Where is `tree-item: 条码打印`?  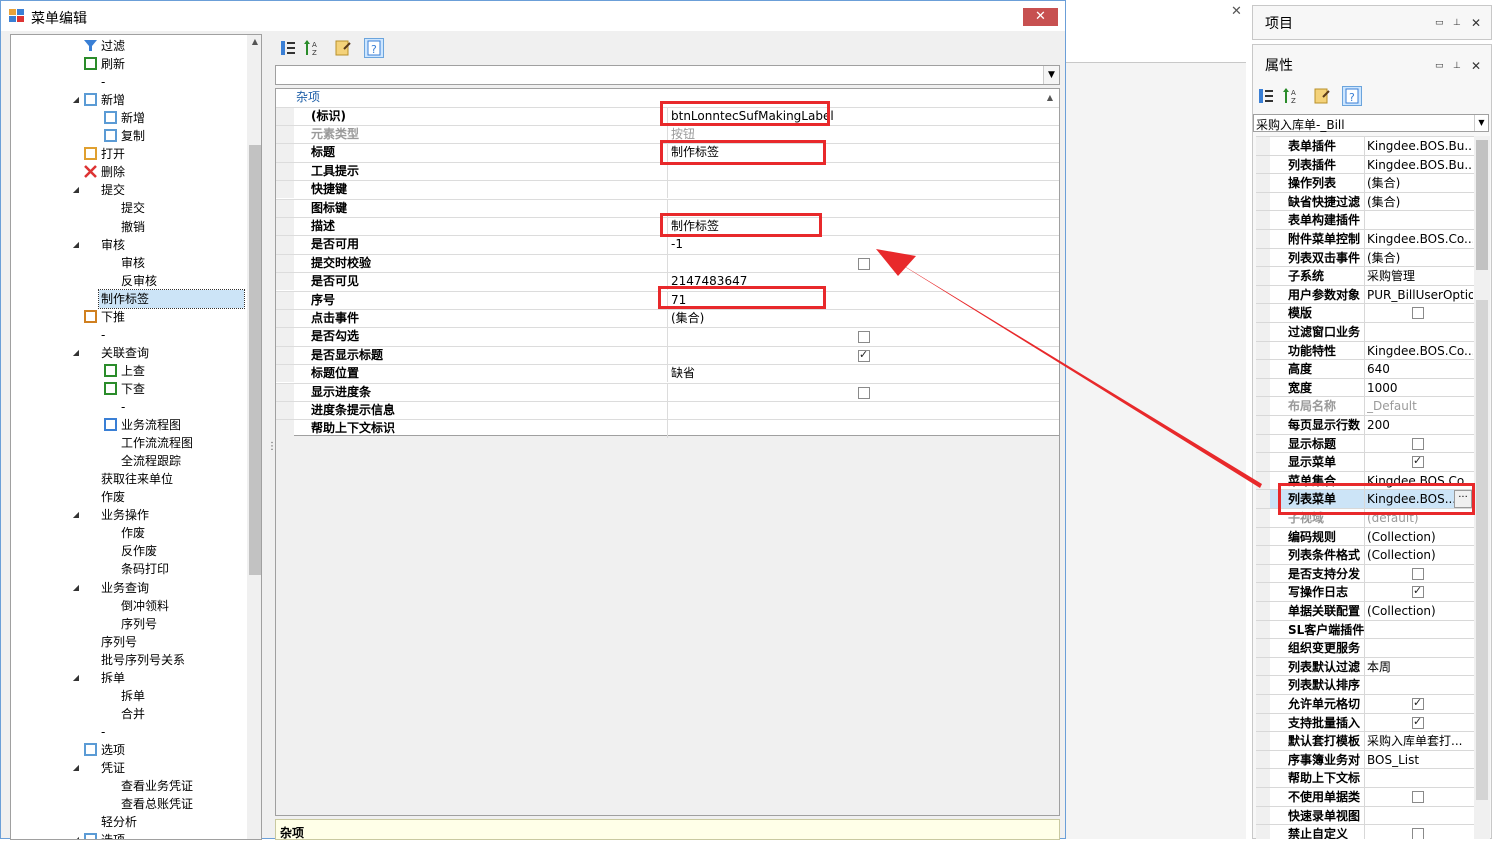 tree-item: 条码打印 is located at coordinates (145, 569).